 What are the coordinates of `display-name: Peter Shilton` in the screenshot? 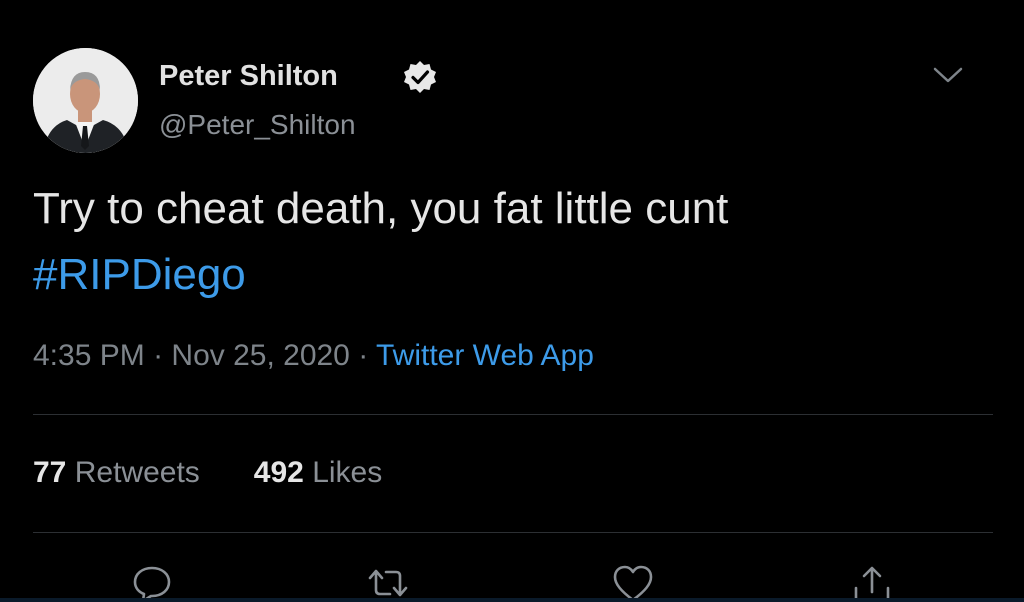 It's located at (248, 76).